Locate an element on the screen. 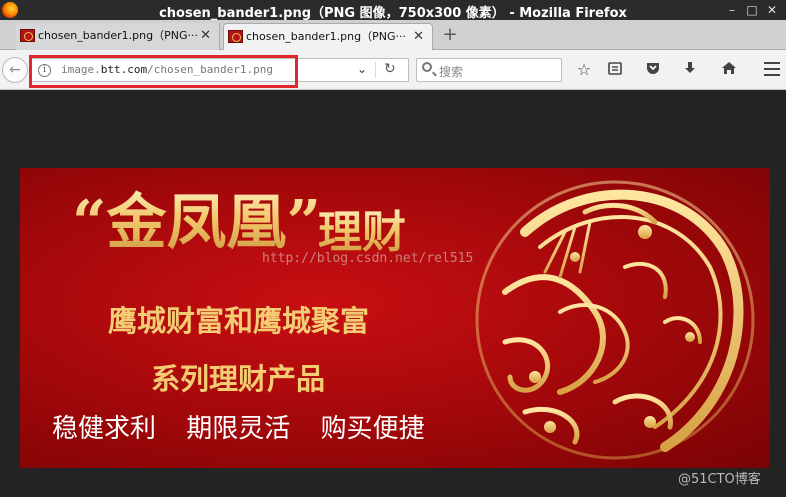 The width and height of the screenshot is (786, 497). download-icon is located at coordinates (690, 70).